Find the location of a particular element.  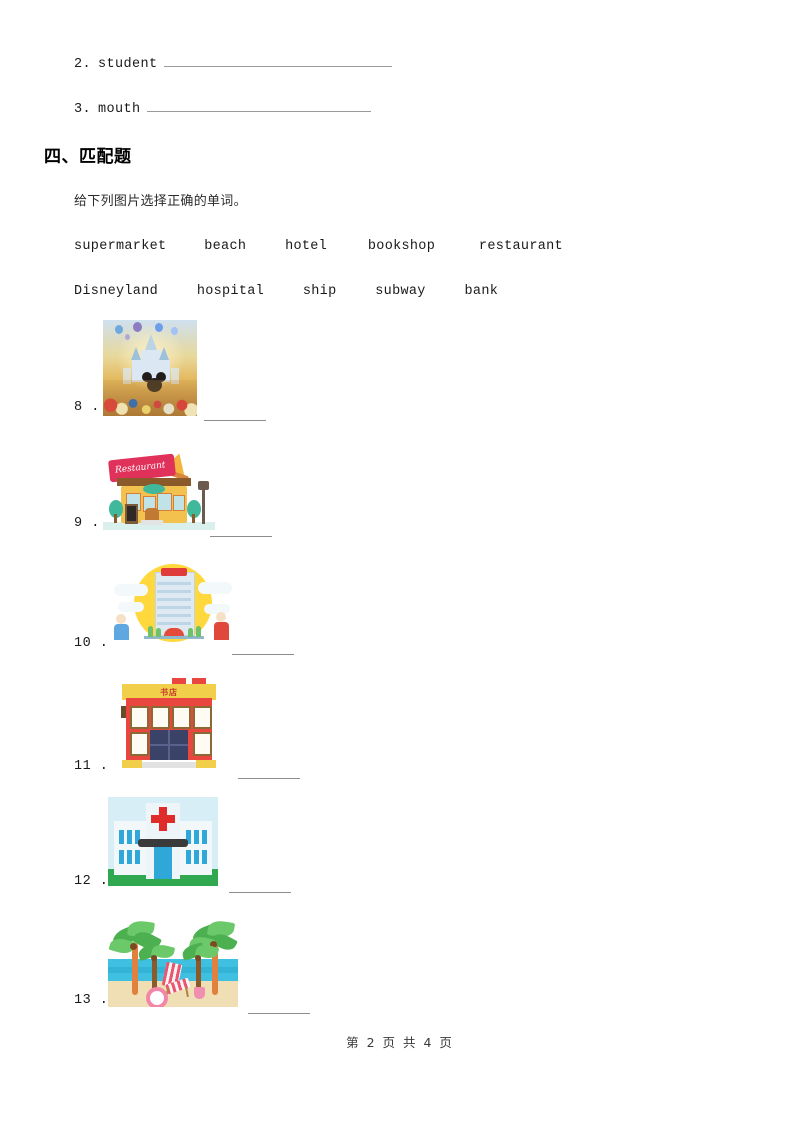

beach-palm-trees-image is located at coordinates (173, 961).